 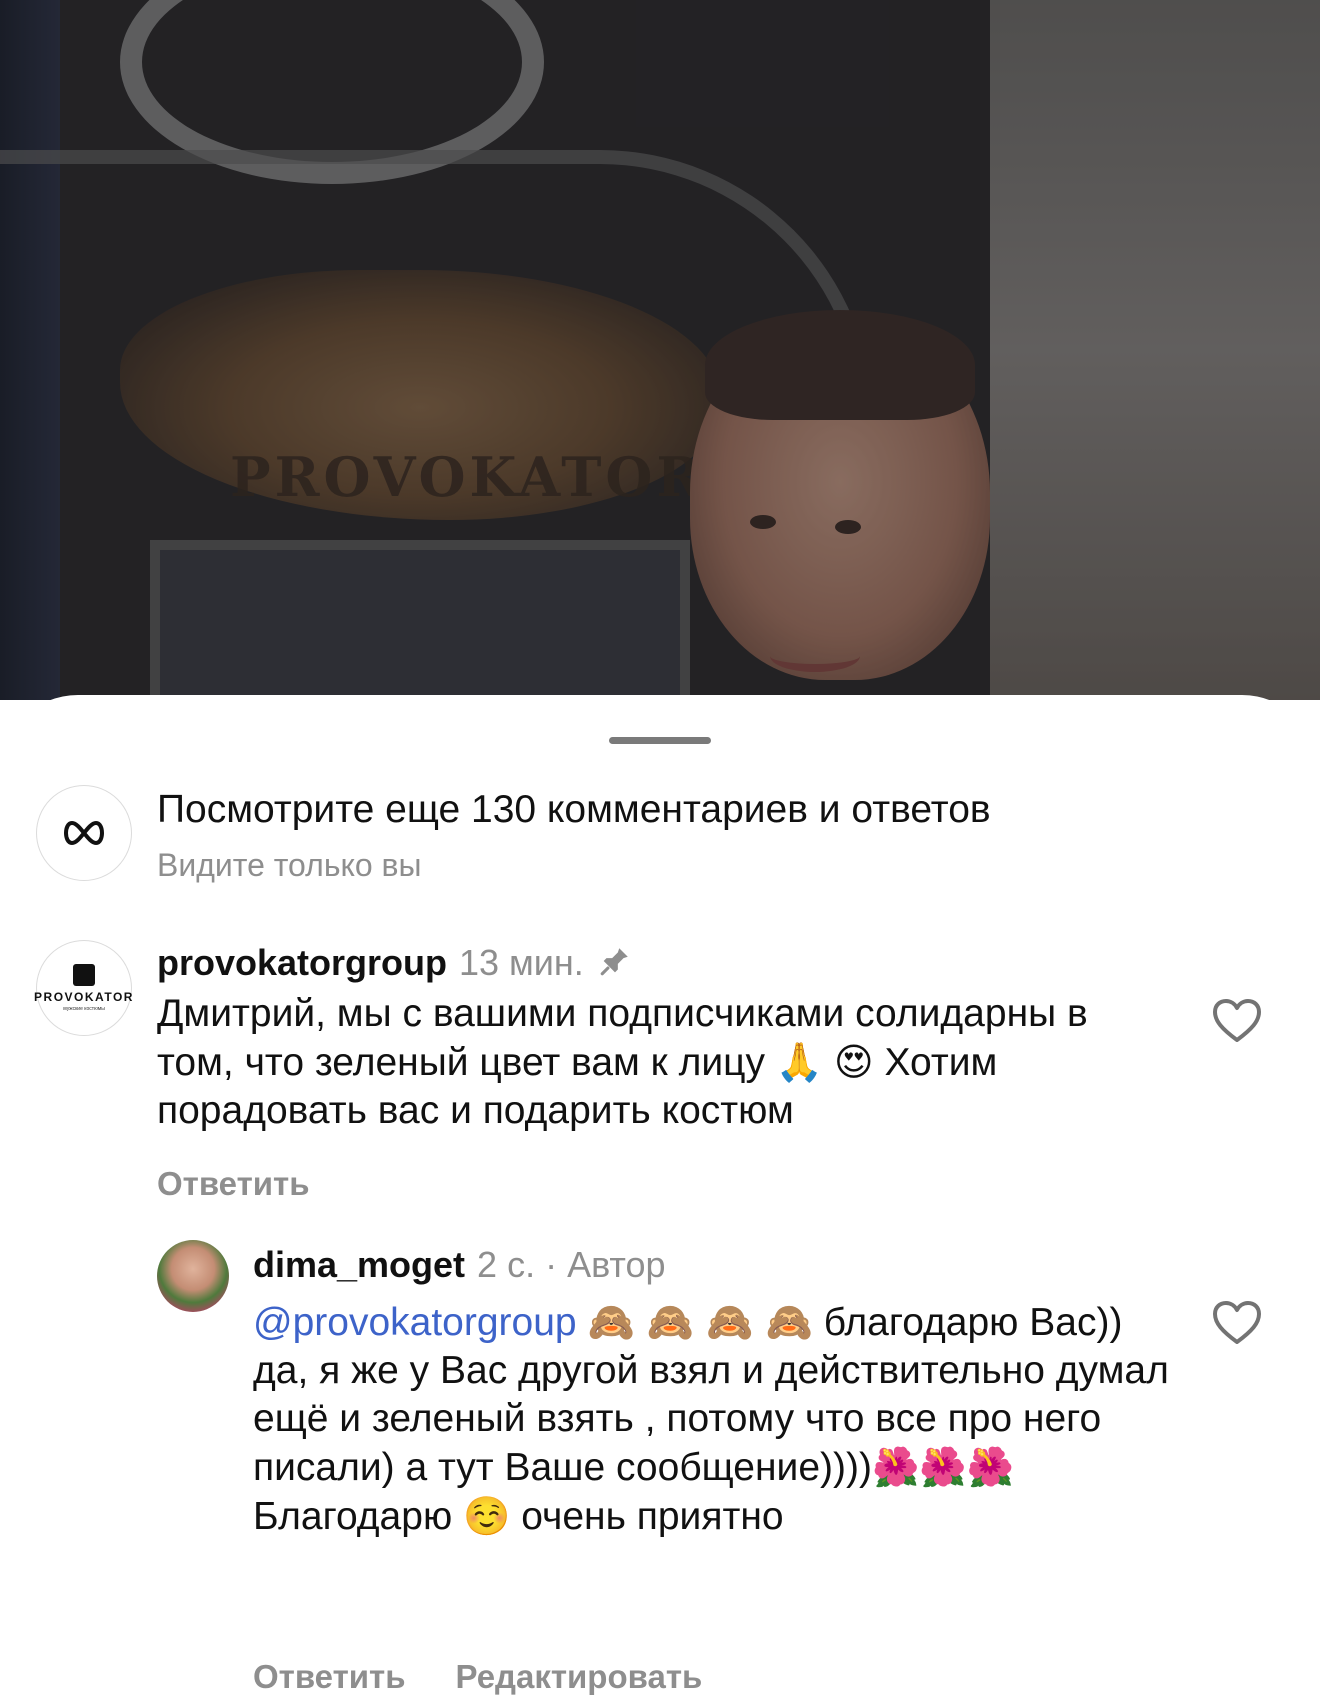 I want to click on see-no-evil-emoji: 🙈 🙈 🙈 🙈, so click(x=700, y=1322).